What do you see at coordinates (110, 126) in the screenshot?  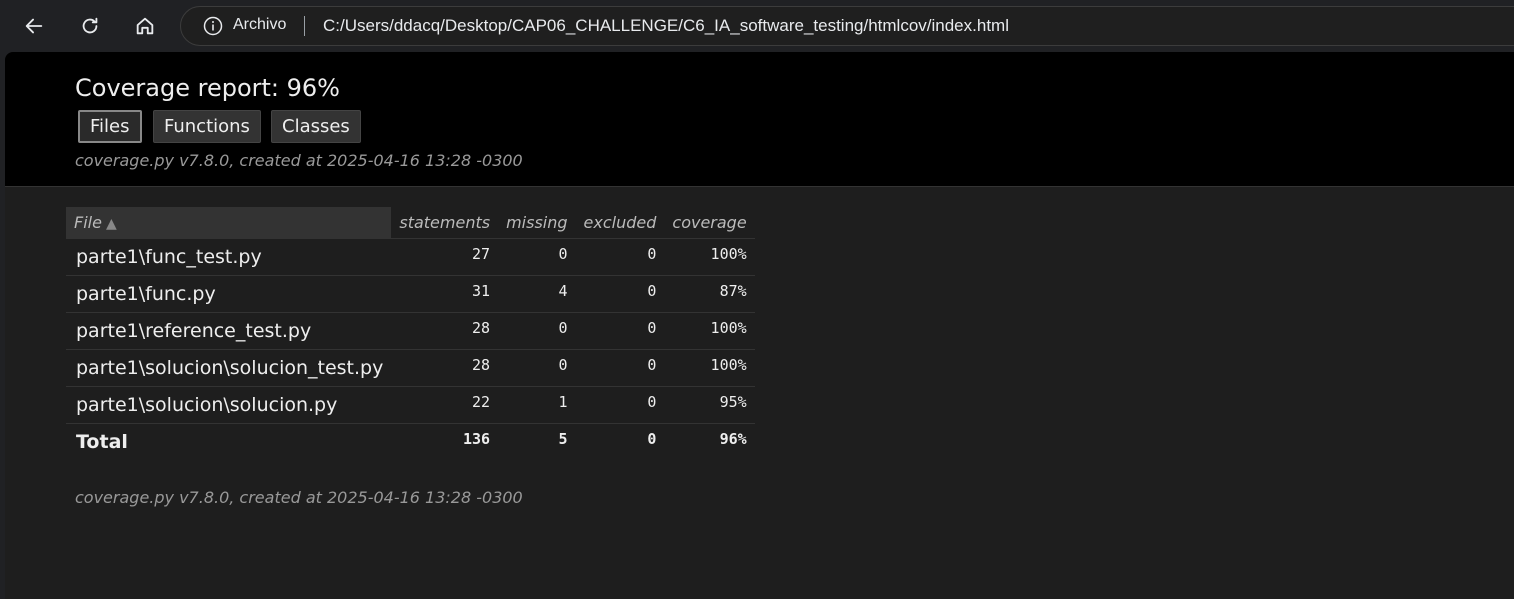 I see `tab-files: Files` at bounding box center [110, 126].